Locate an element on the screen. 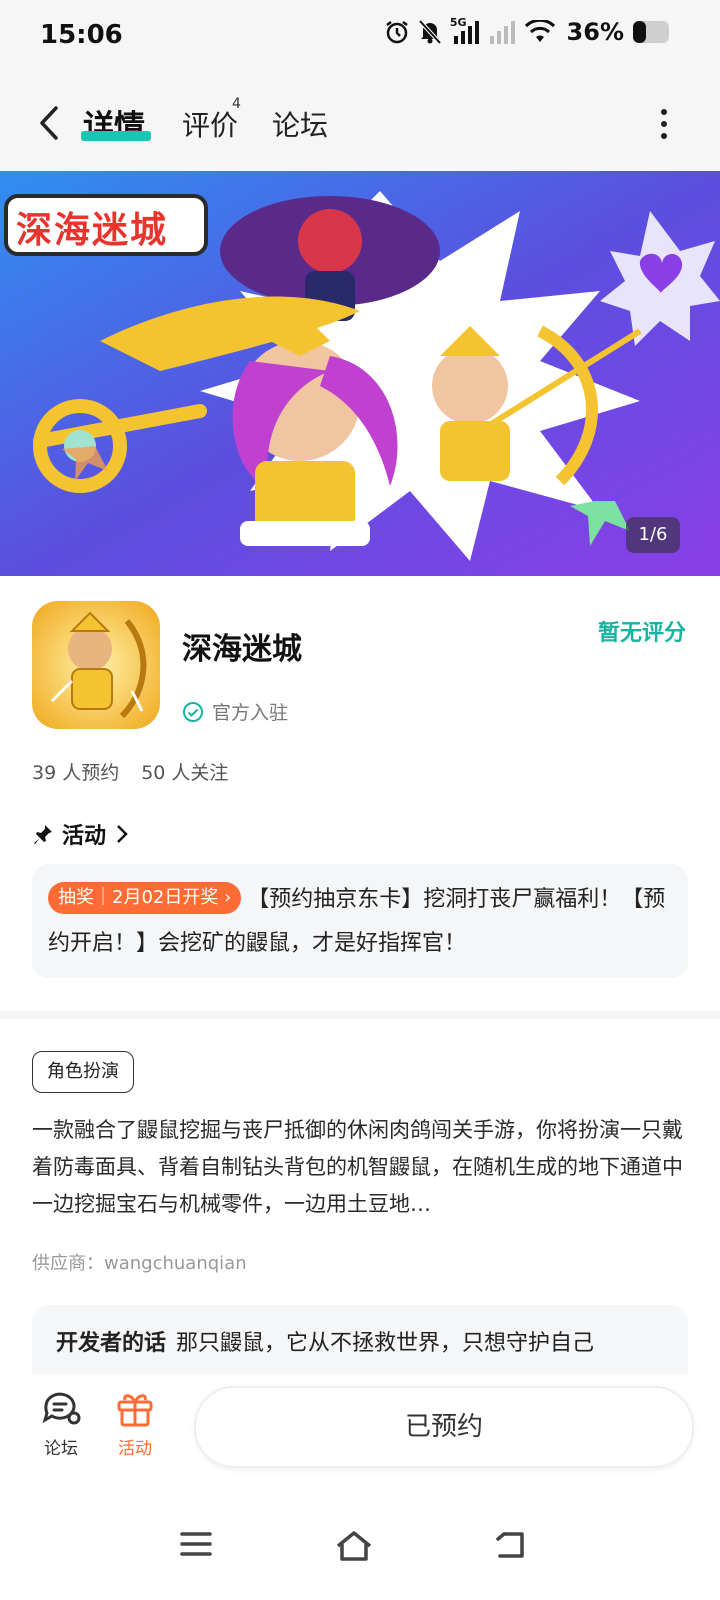 The height and width of the screenshot is (1600, 720). signal-secondary-icon is located at coordinates (502, 32).